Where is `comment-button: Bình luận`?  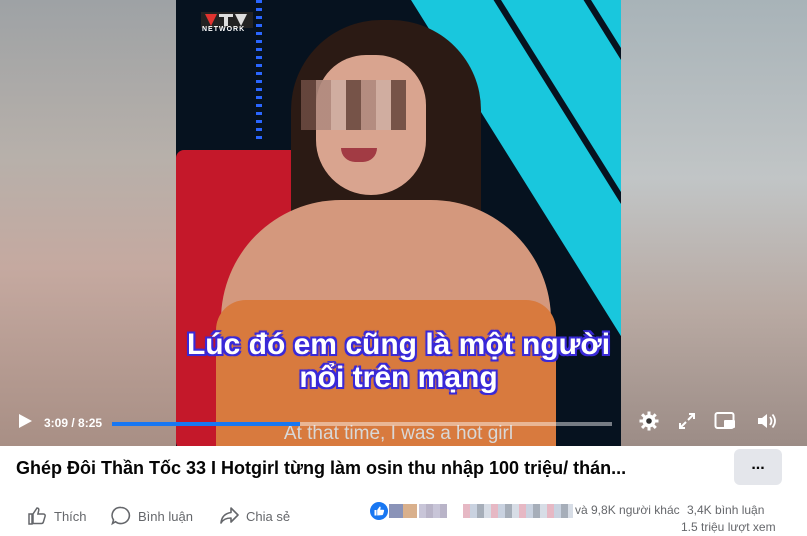 comment-button: Bình luận is located at coordinates (151, 516).